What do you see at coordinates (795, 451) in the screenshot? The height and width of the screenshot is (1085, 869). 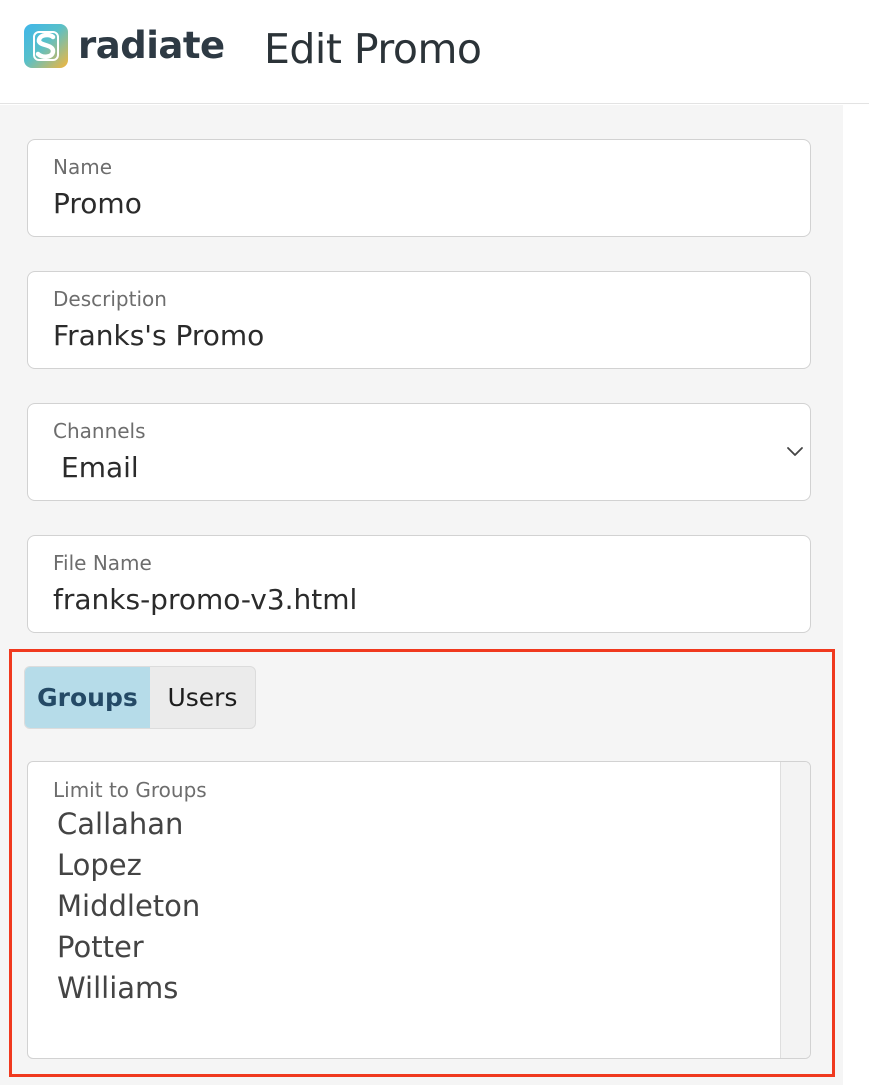 I see `chevron-down-icon` at bounding box center [795, 451].